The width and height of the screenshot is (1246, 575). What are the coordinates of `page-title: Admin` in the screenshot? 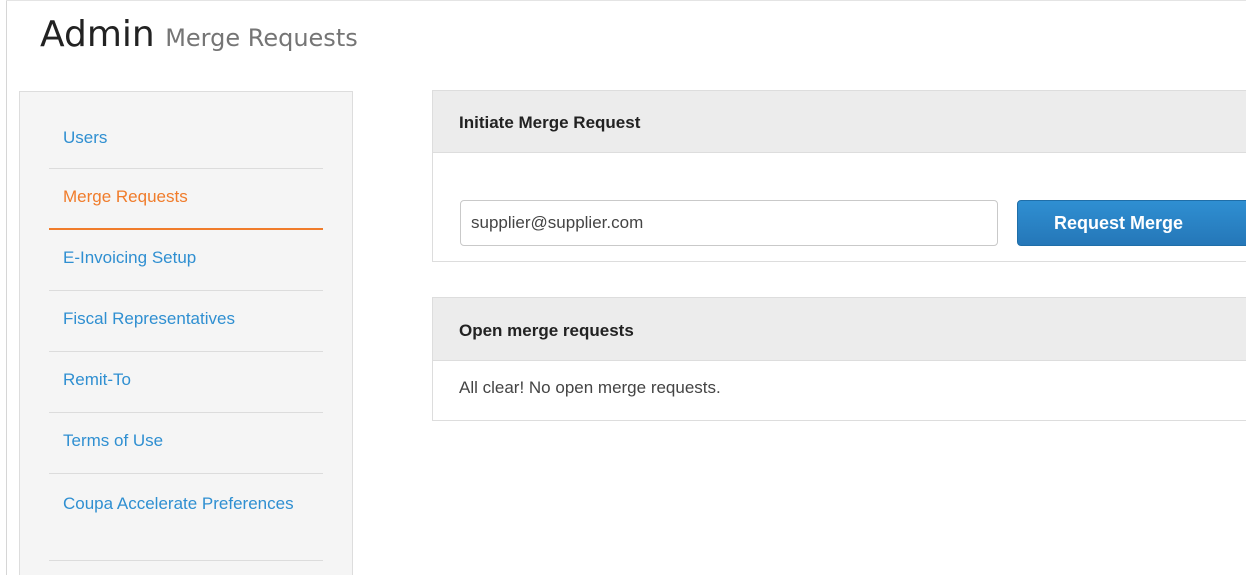 It's located at (97, 34).